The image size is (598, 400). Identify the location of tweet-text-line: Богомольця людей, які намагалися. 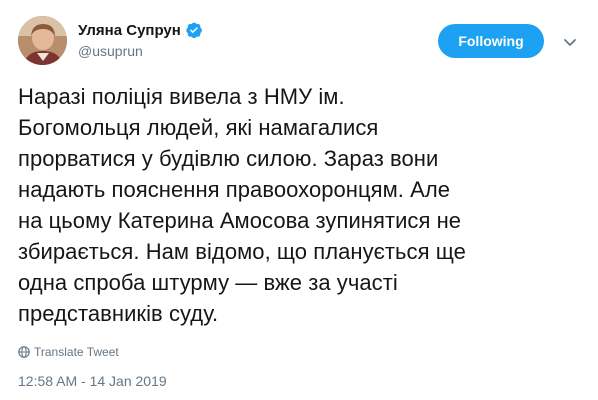
(198, 127).